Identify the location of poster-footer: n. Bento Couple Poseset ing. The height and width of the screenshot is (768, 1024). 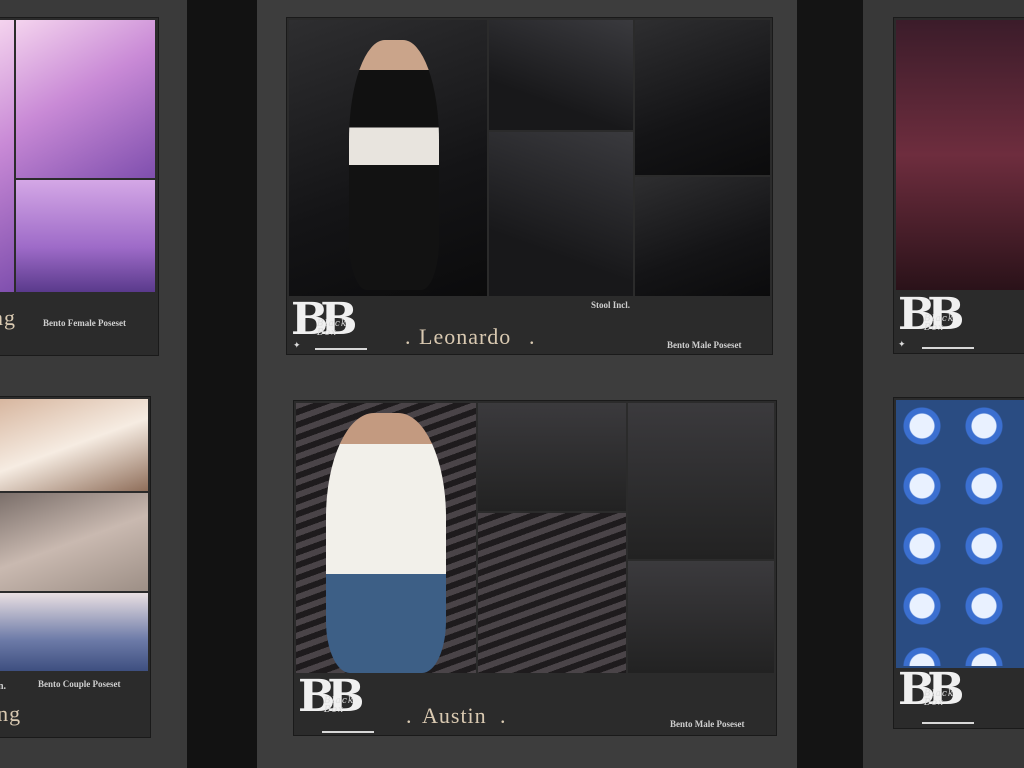
(75, 705).